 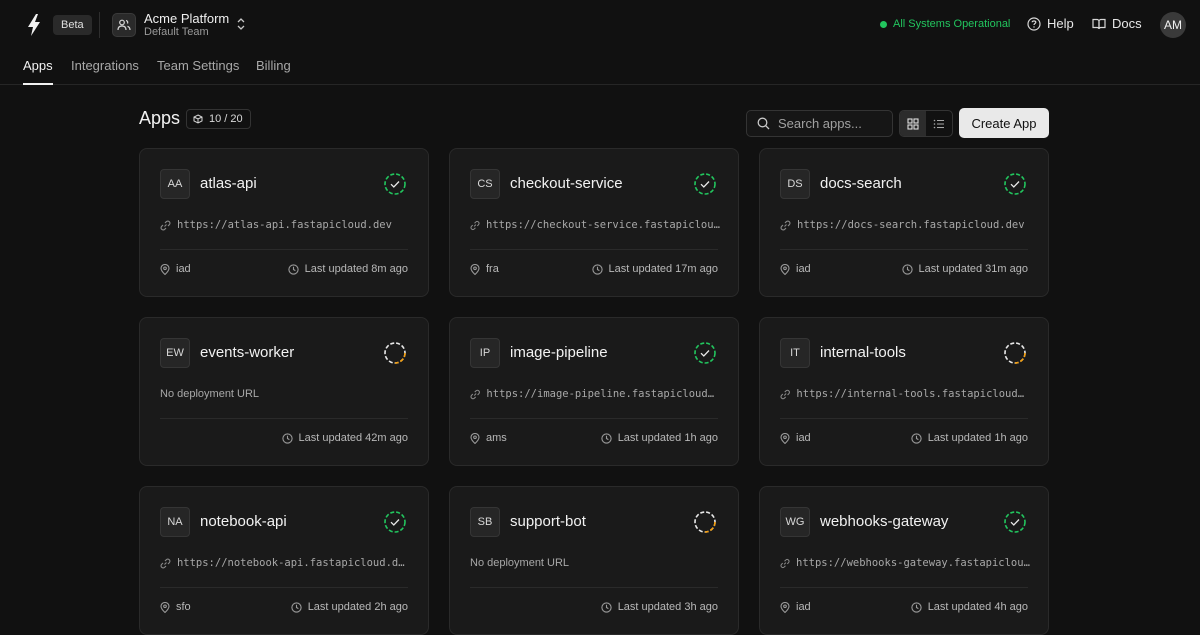 What do you see at coordinates (1015, 353) in the screenshot?
I see `spinner-icon` at bounding box center [1015, 353].